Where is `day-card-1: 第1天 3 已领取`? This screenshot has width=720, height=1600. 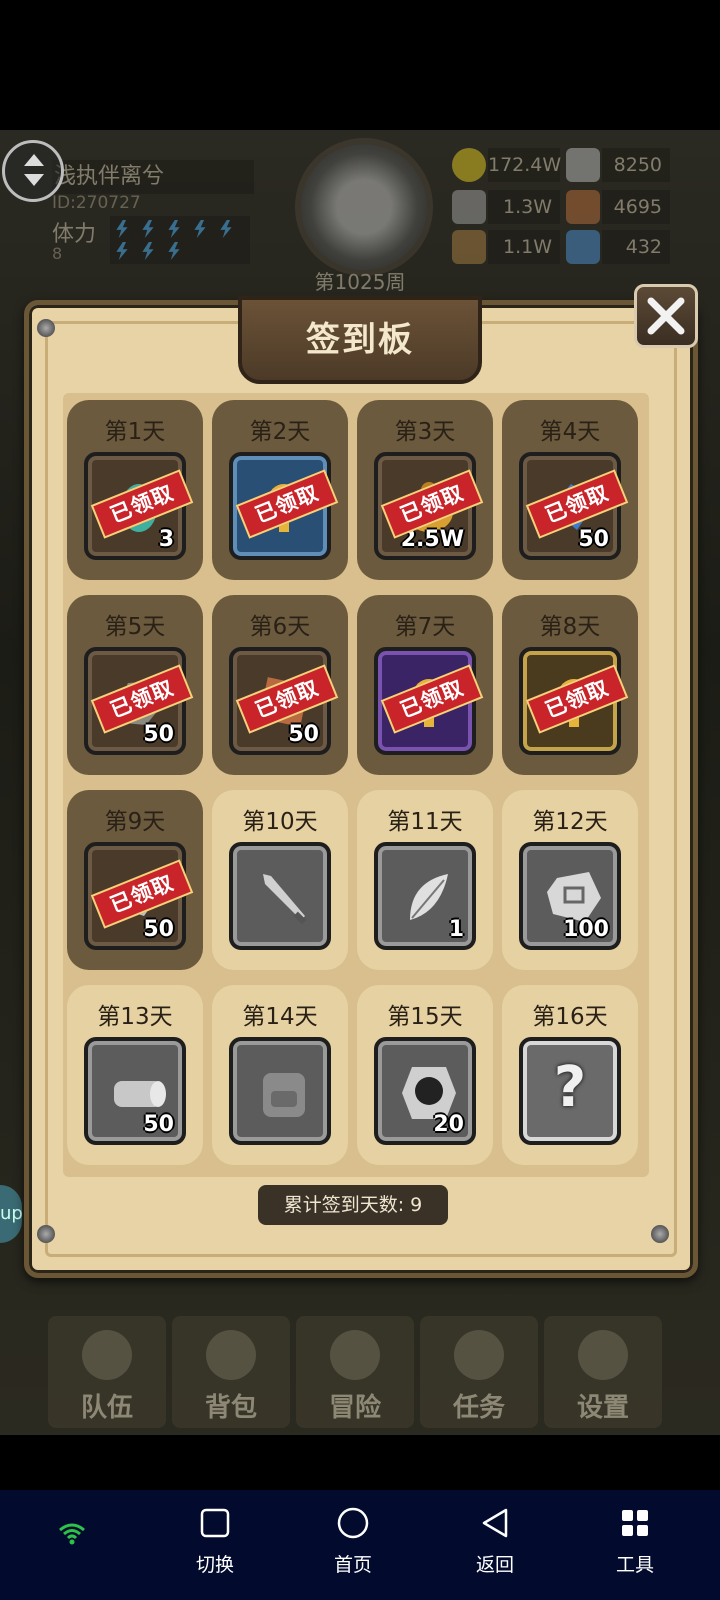
day-card-1: 第1天 3 已领取 is located at coordinates (135, 490).